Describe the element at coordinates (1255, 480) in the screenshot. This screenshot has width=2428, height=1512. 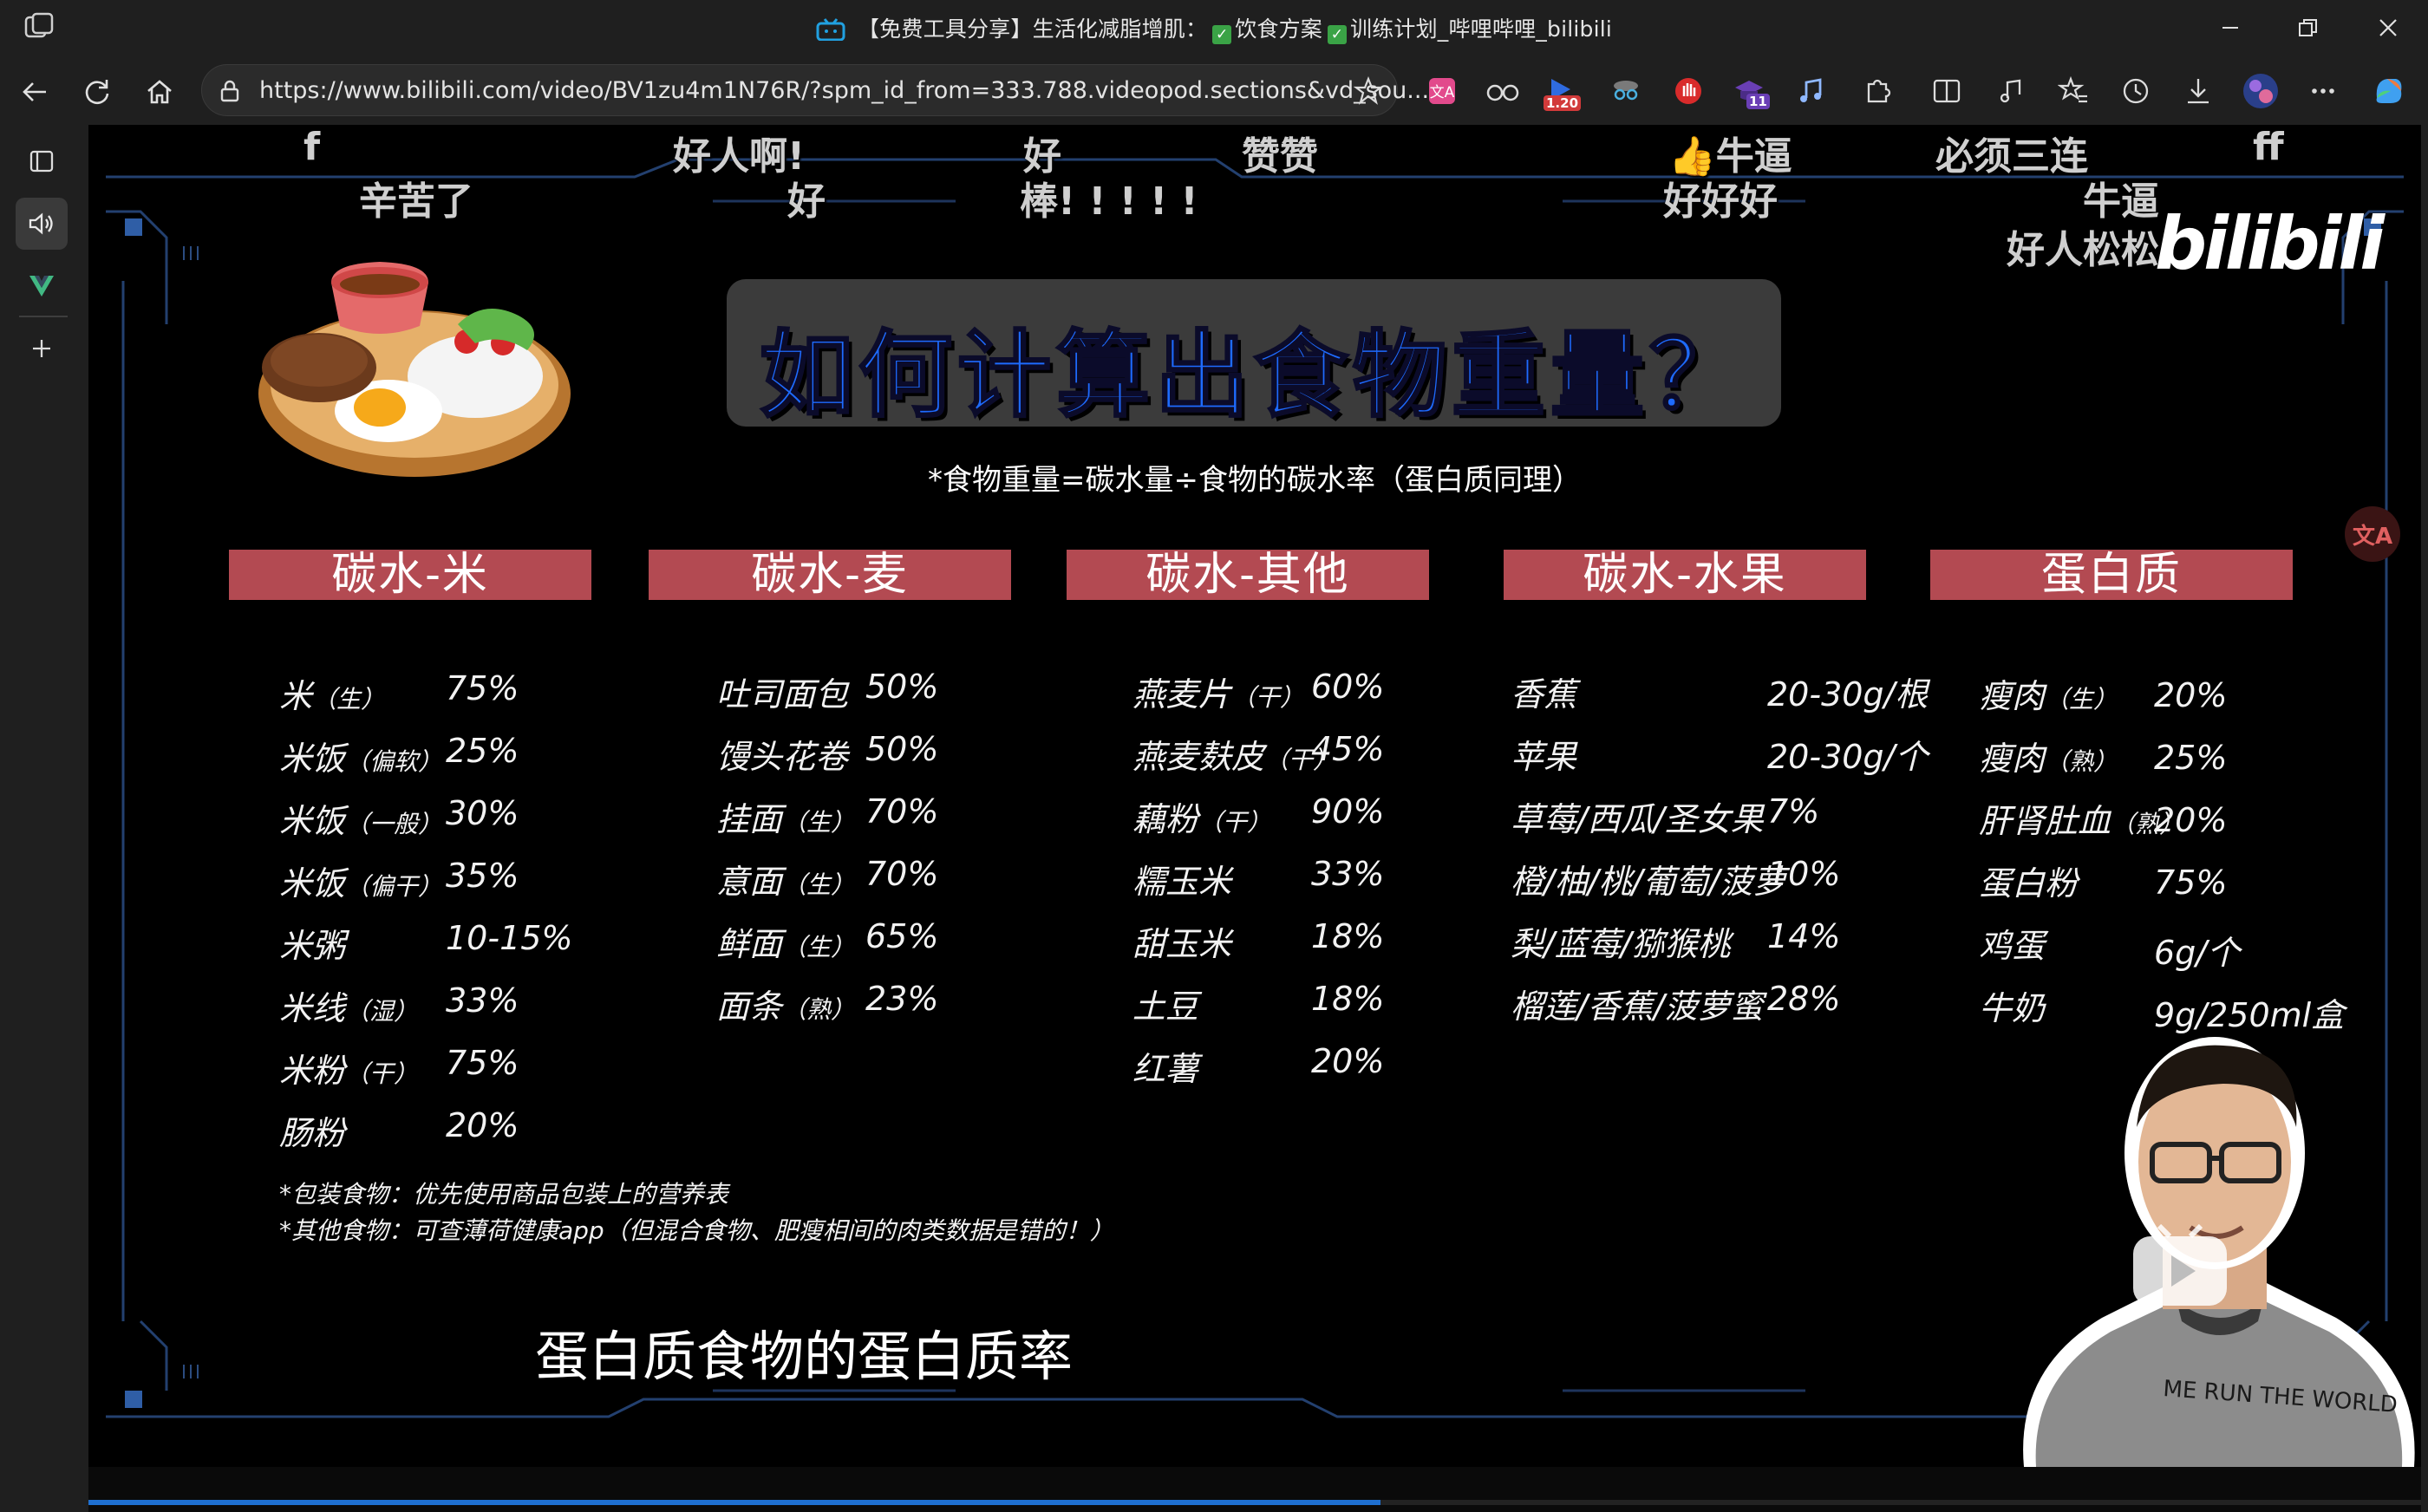
I see `formula-text: *食物重量=碳水量÷食物的碳水率（蛋白质同理）` at that location.